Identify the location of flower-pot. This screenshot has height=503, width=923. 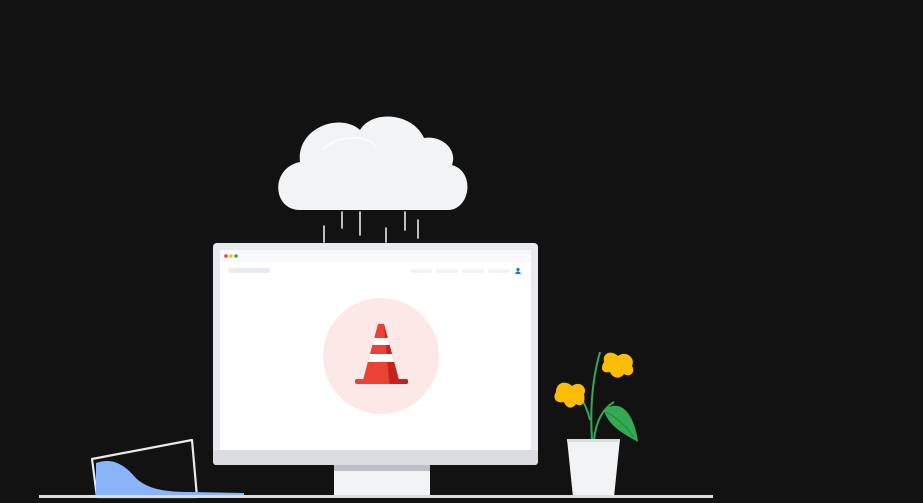
(593, 468).